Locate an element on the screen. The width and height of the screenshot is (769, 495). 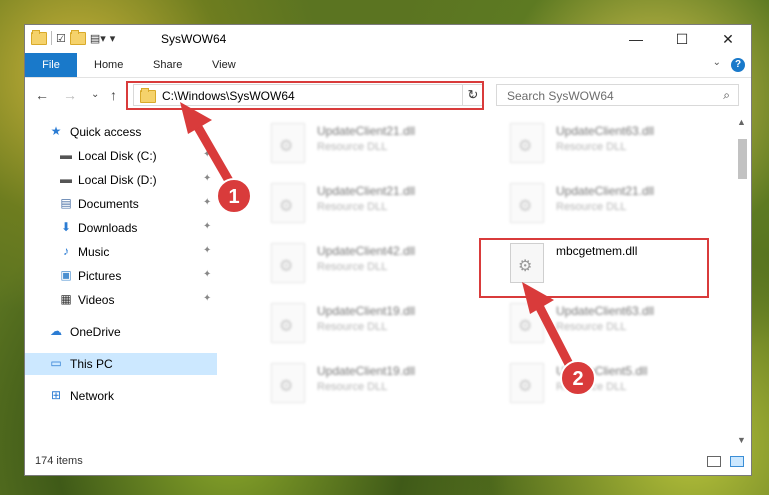
search-icon: ⌕ is located at coordinates (726, 95).